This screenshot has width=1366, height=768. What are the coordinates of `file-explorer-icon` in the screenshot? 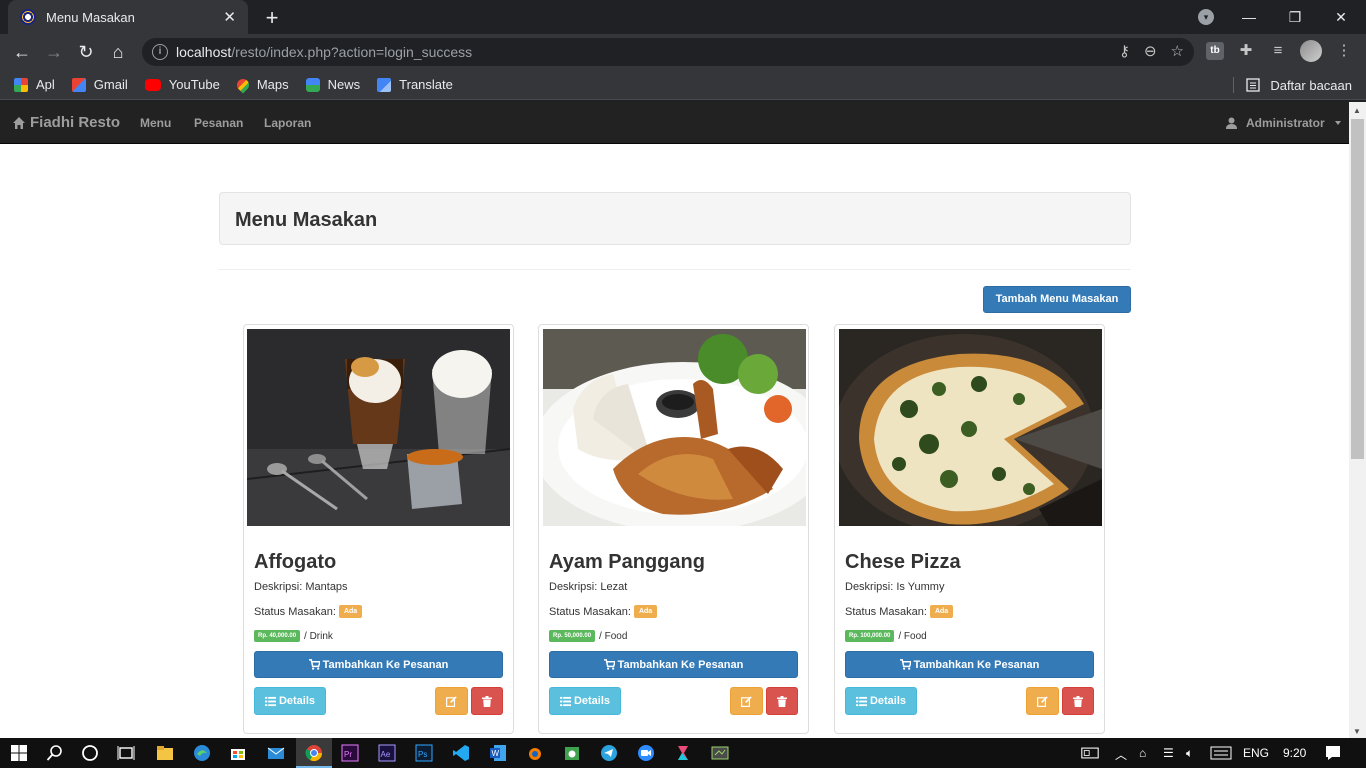 It's located at (165, 753).